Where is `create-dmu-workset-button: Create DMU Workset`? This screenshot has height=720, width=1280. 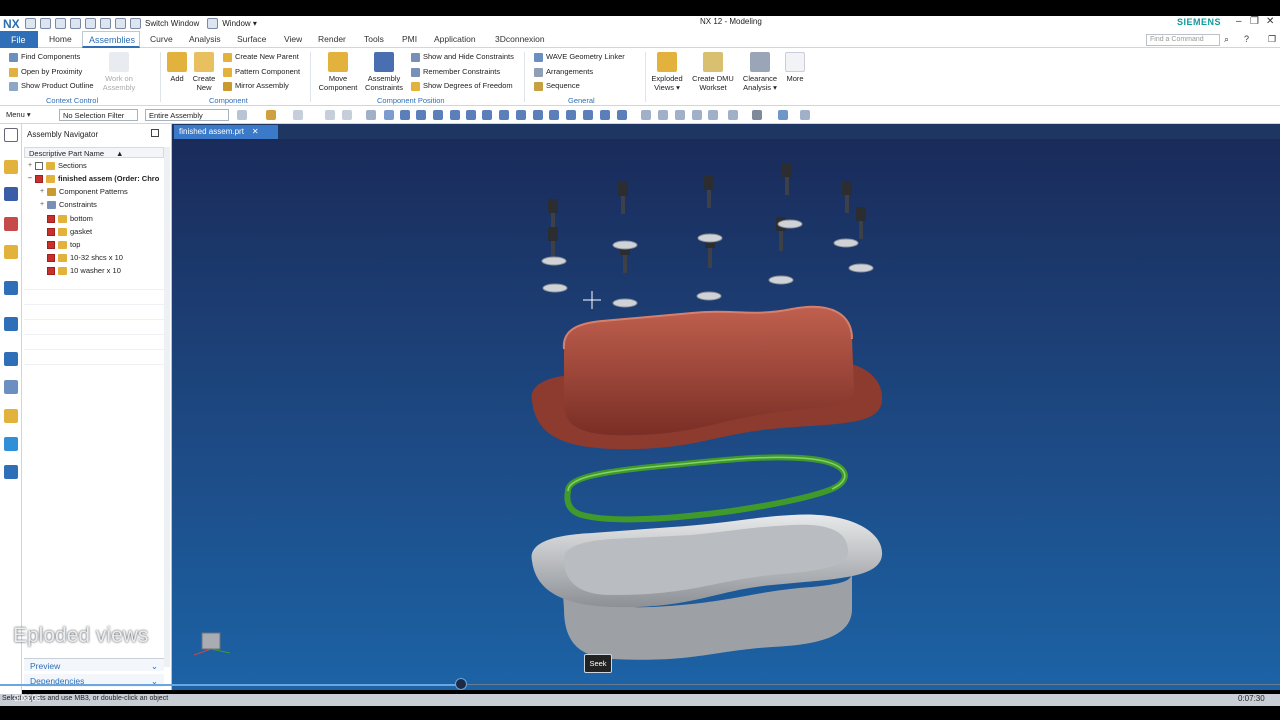
create-dmu-workset-button: Create DMU Workset is located at coordinates (713, 72).